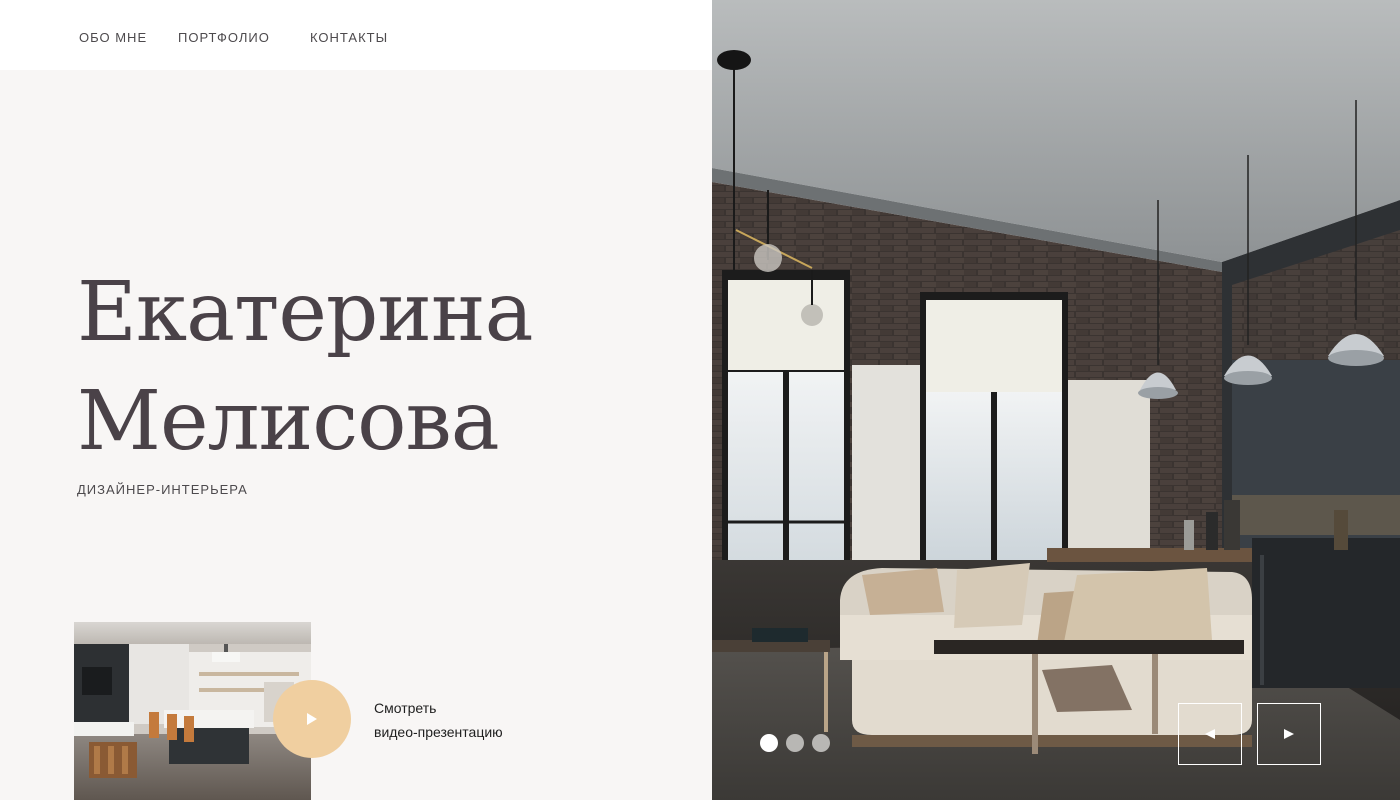 Image resolution: width=1400 pixels, height=800 pixels. What do you see at coordinates (405, 708) in the screenshot?
I see `video-label-line1: Смотреть` at bounding box center [405, 708].